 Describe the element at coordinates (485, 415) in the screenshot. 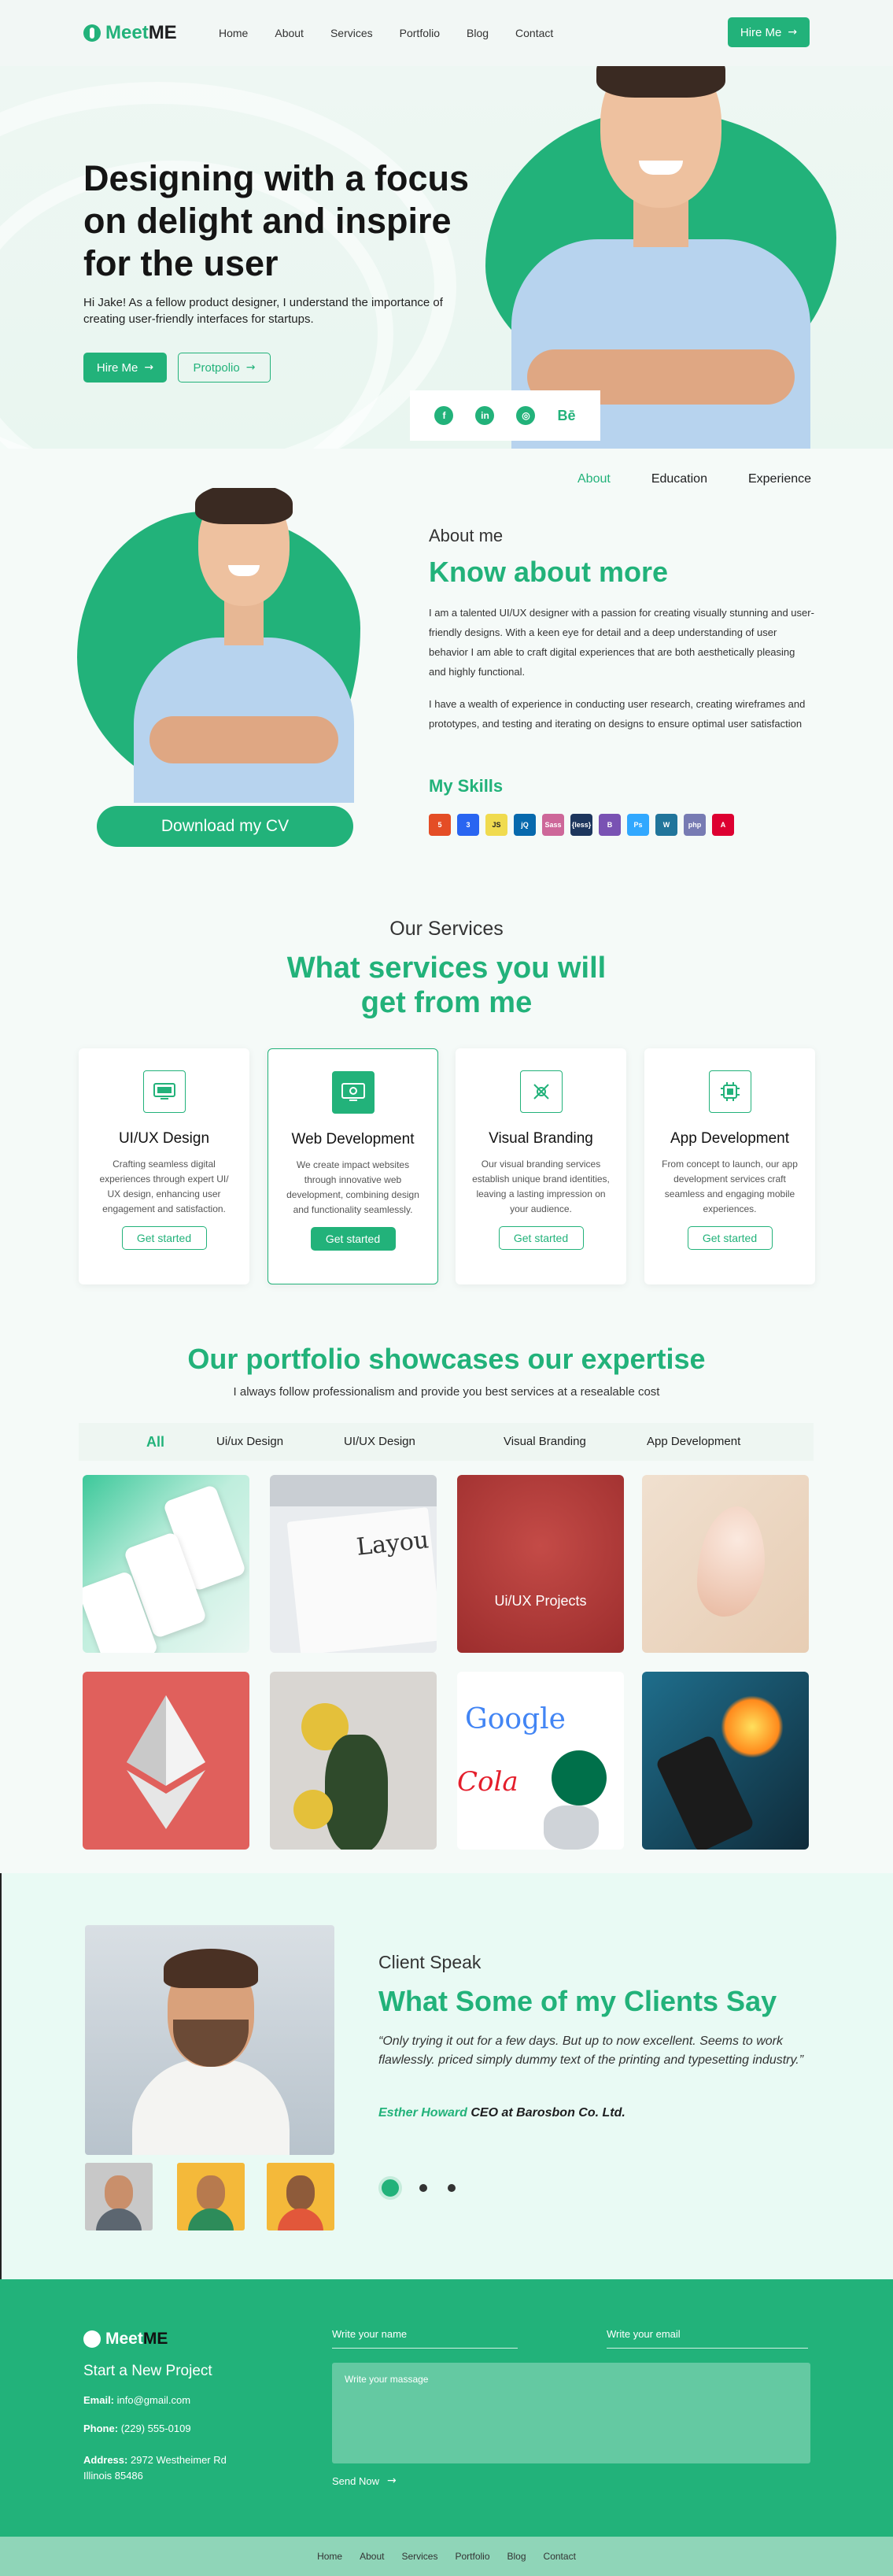

I see `linkedin-icon: in` at that location.